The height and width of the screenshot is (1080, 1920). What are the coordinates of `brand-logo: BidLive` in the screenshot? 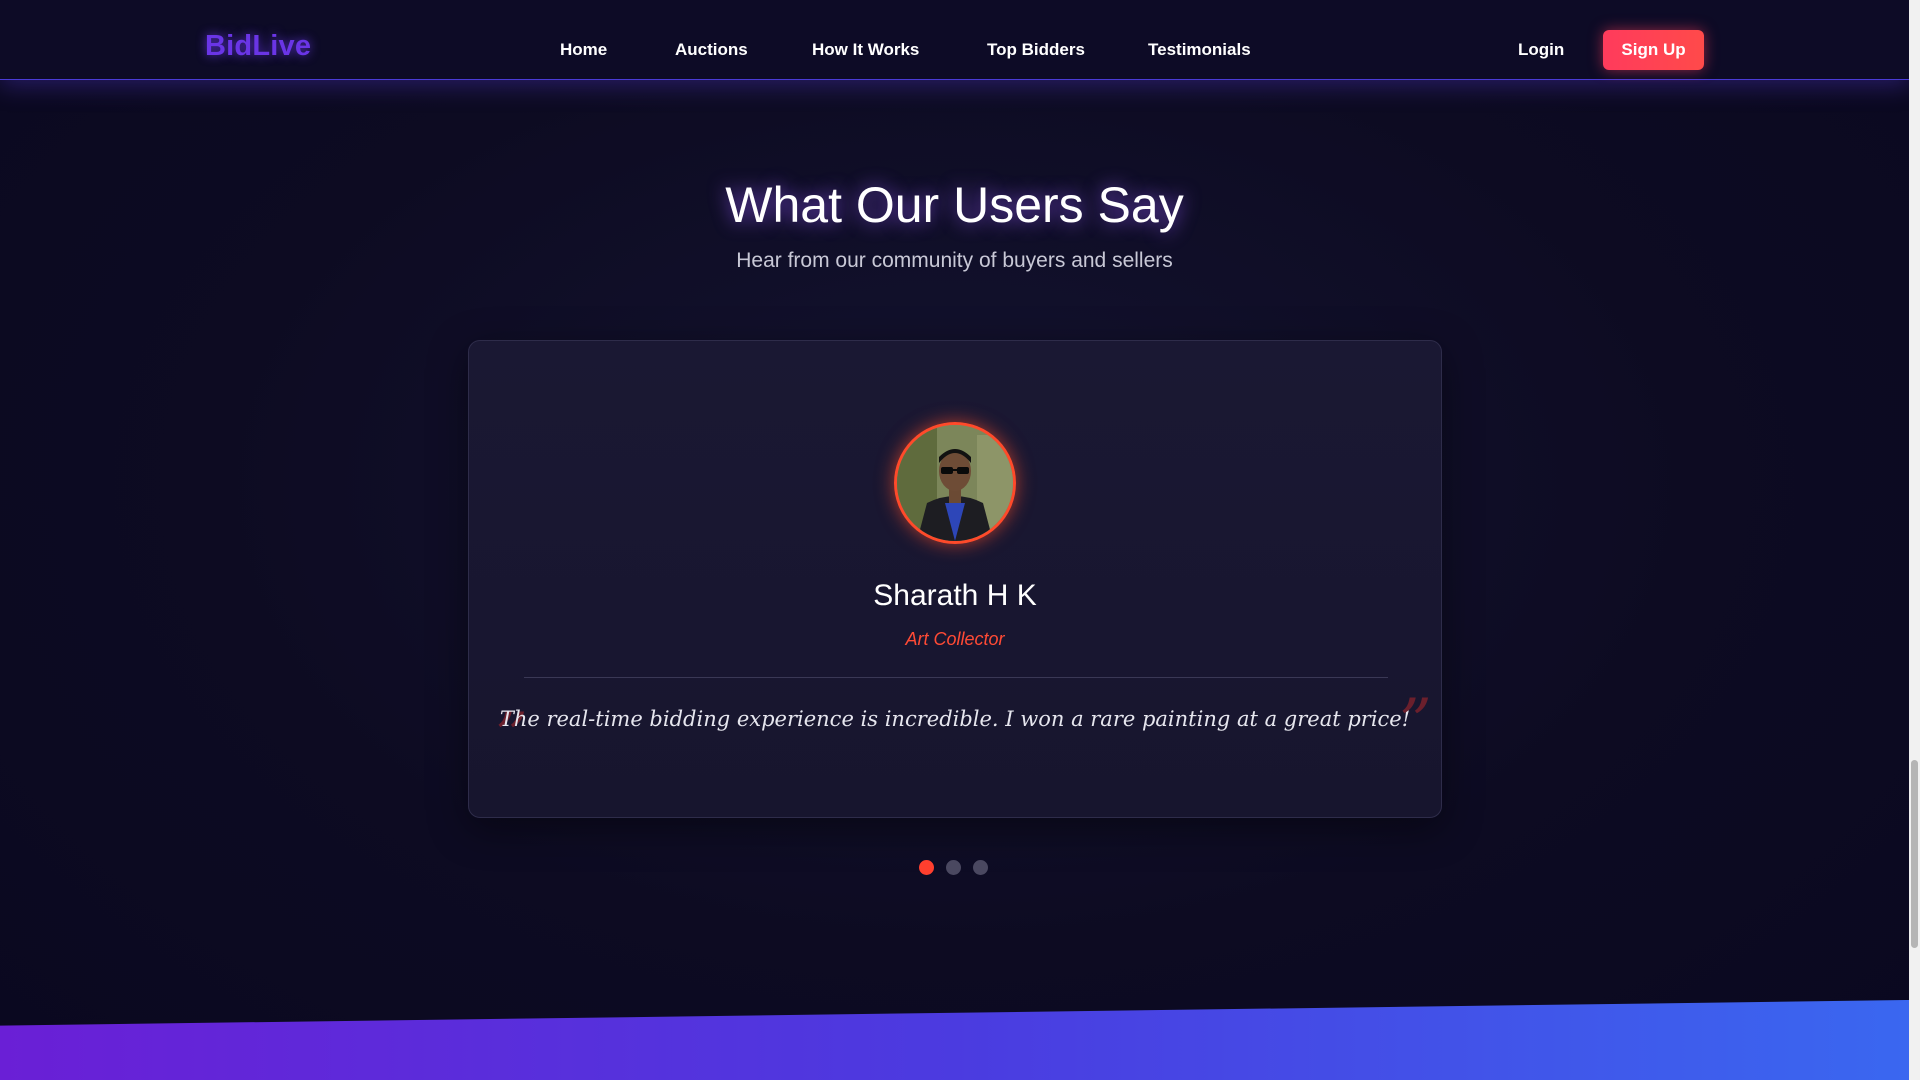 It's located at (258, 46).